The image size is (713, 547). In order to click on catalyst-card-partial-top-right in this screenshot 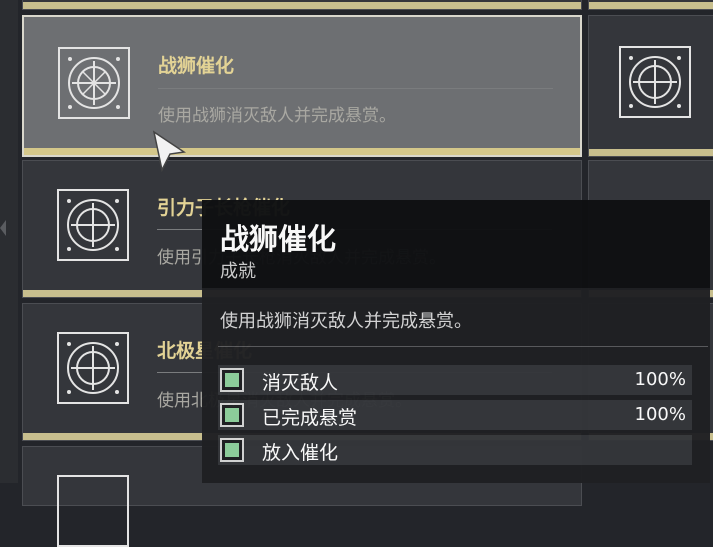, I will do `click(650, 5)`.